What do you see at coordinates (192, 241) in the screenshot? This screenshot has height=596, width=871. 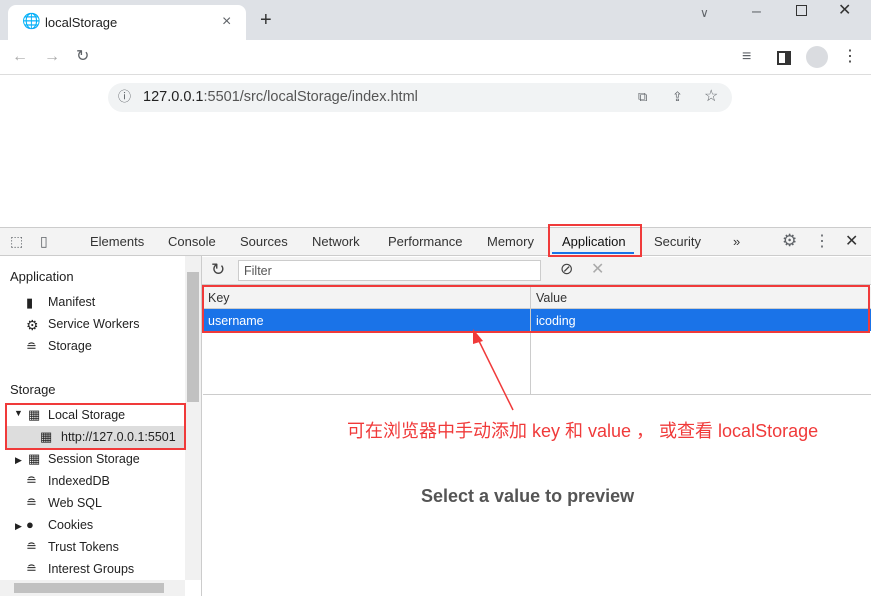 I see `tab-console: Console` at bounding box center [192, 241].